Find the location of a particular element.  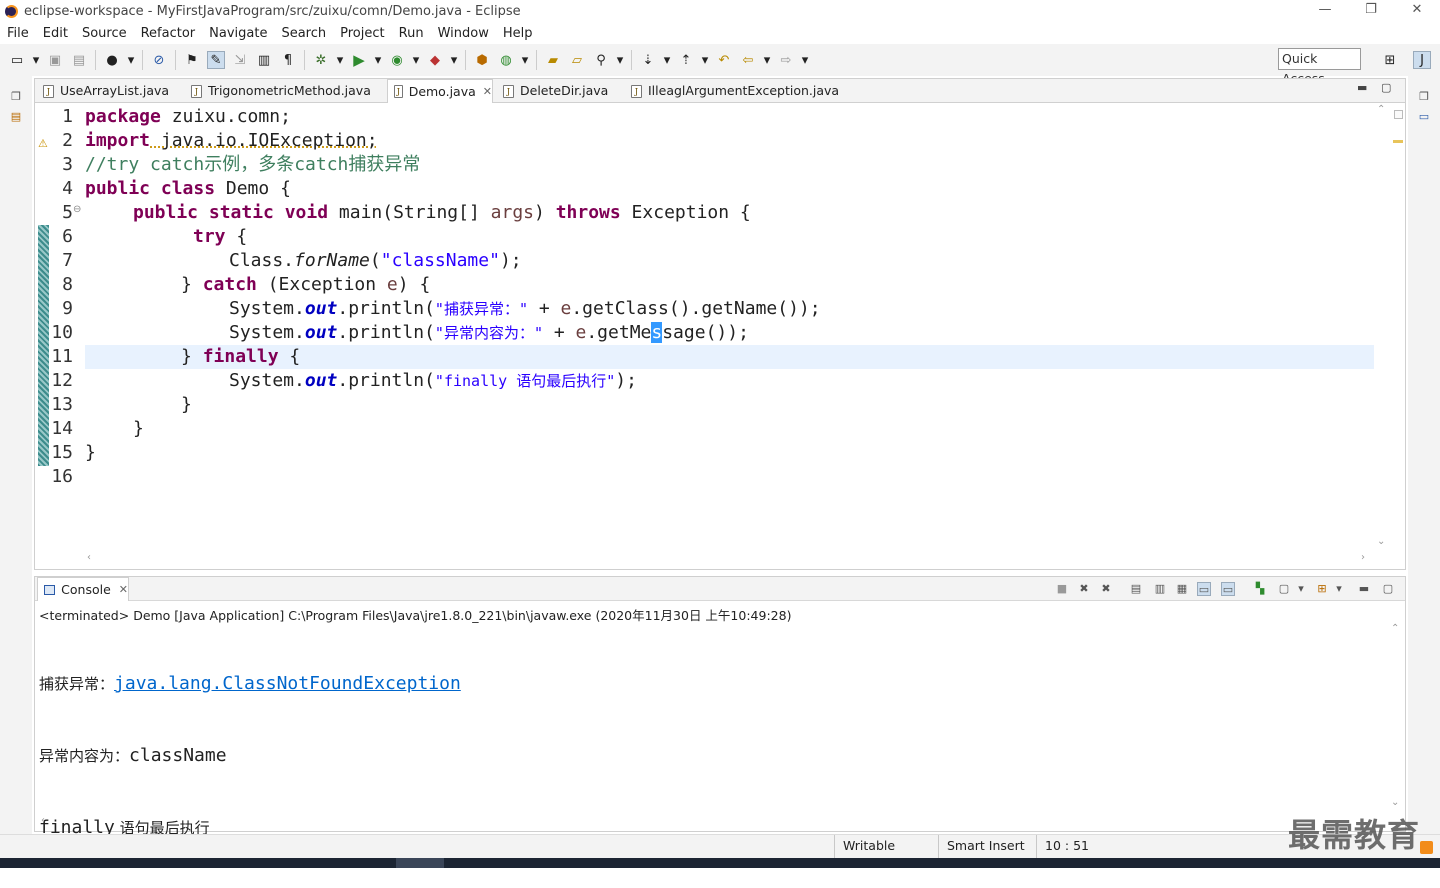

minimize-icon: — is located at coordinates (1325, 11).